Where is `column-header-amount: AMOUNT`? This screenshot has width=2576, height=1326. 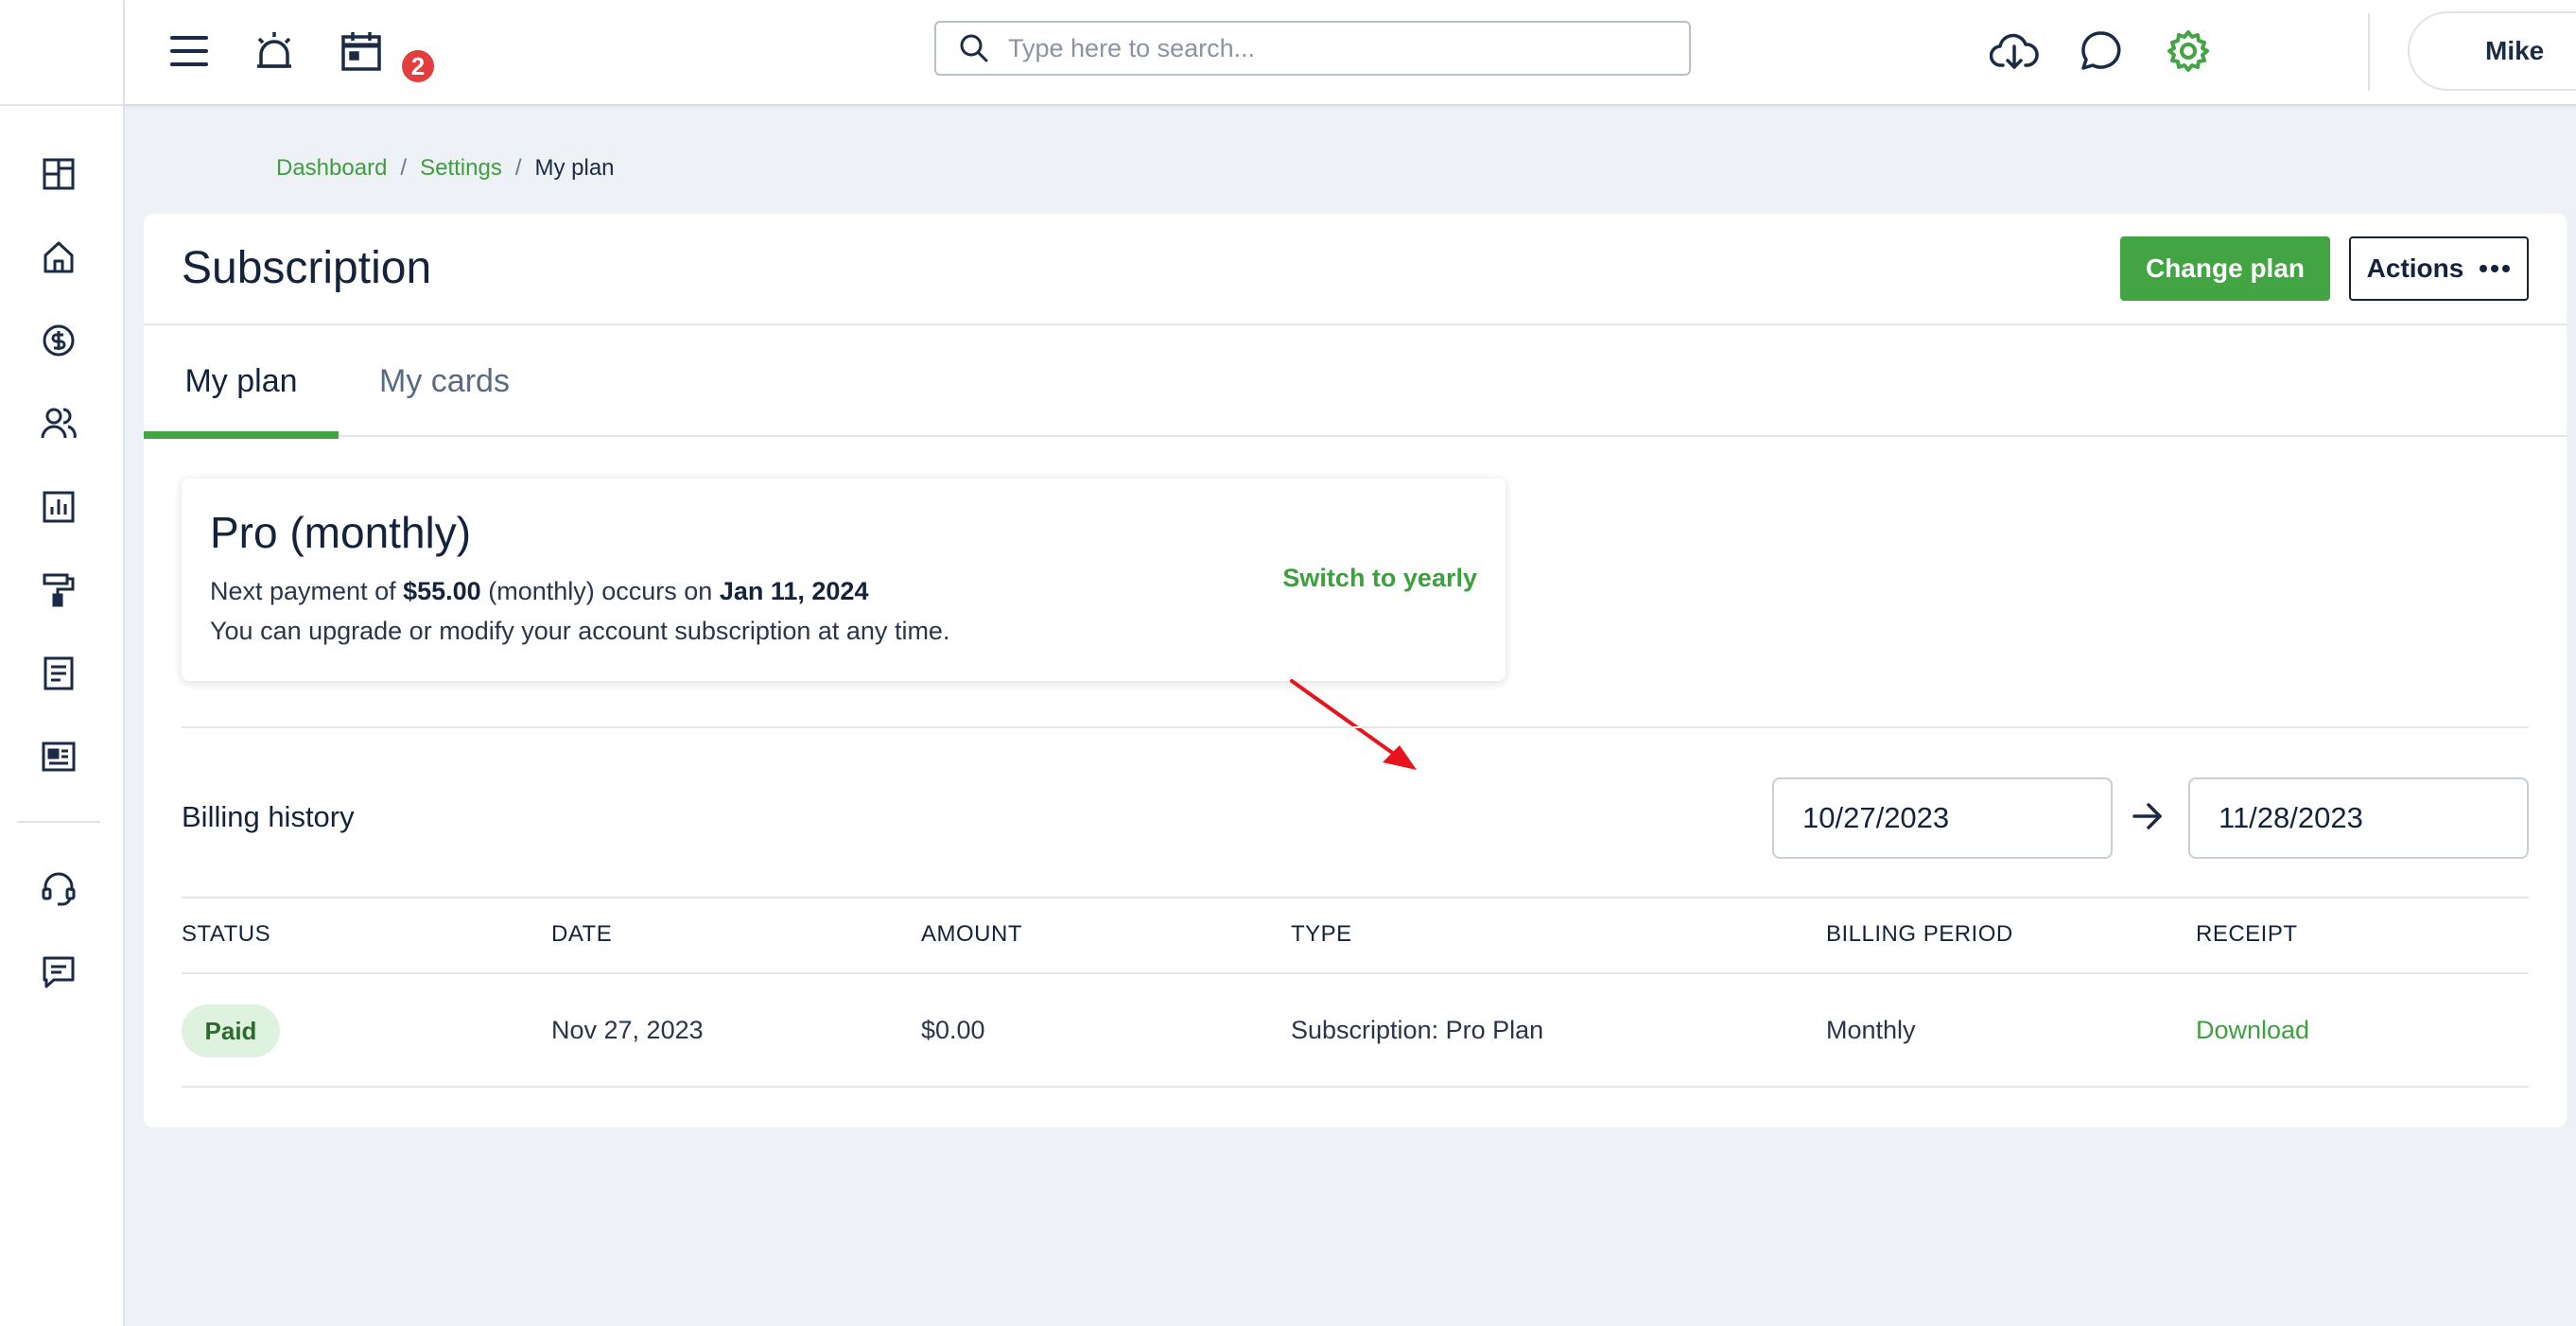 column-header-amount: AMOUNT is located at coordinates (972, 934).